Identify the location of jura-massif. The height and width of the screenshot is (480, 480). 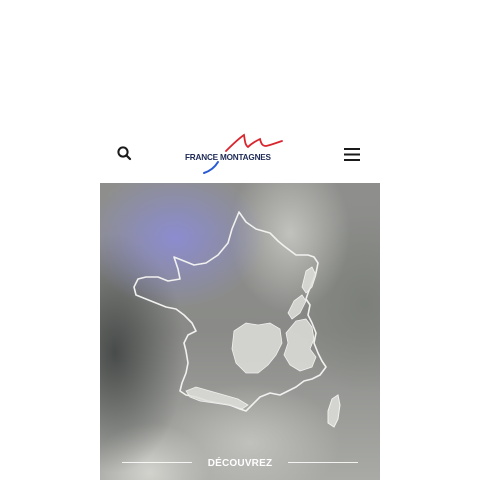
(297, 307).